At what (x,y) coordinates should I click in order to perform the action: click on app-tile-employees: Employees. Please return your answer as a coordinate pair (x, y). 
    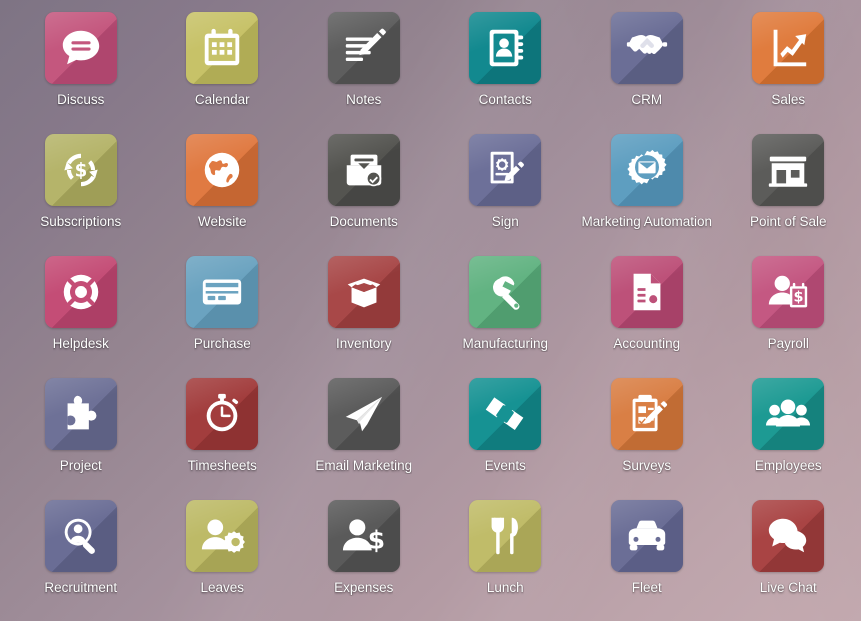
    Looking at the image, I should click on (789, 439).